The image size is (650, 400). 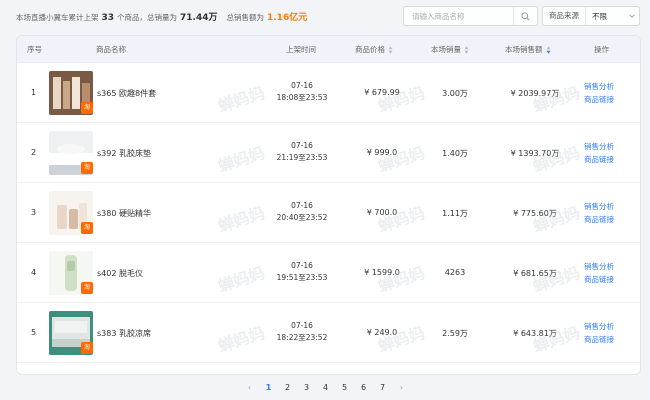 What do you see at coordinates (34, 272) in the screenshot?
I see `row-seq: 4` at bounding box center [34, 272].